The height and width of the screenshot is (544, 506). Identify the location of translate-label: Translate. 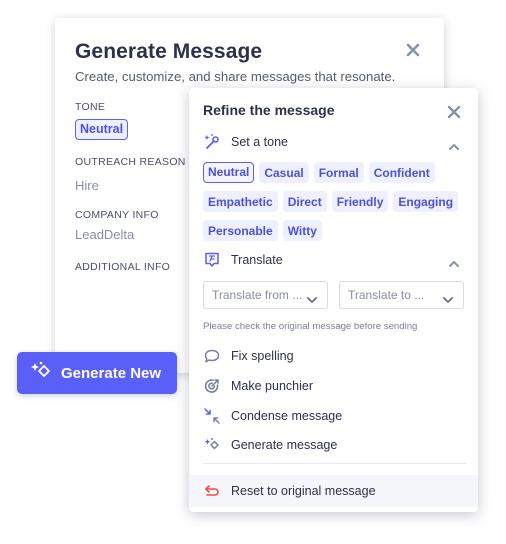
(257, 260).